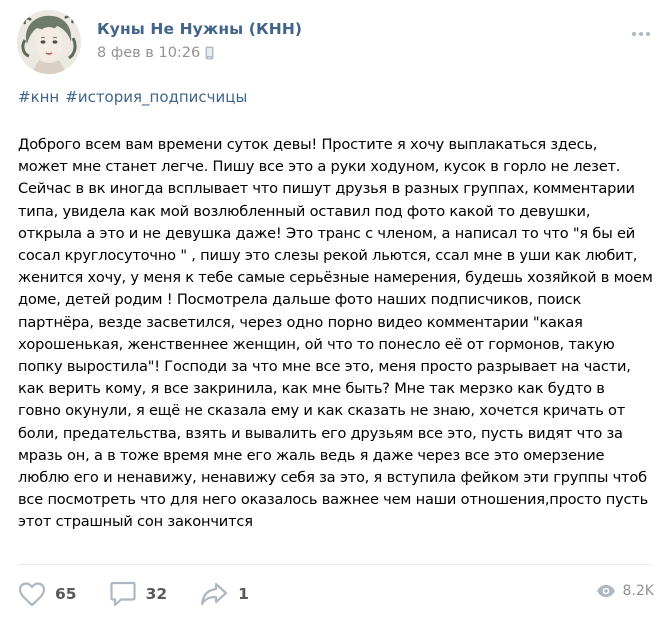 The width and height of the screenshot is (670, 624). I want to click on mobile-phone-icon, so click(209, 53).